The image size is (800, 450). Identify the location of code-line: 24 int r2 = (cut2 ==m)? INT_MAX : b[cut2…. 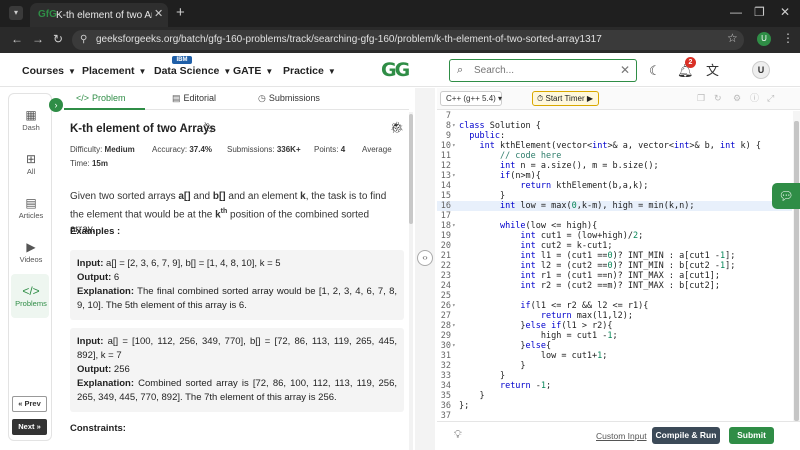
(614, 286).